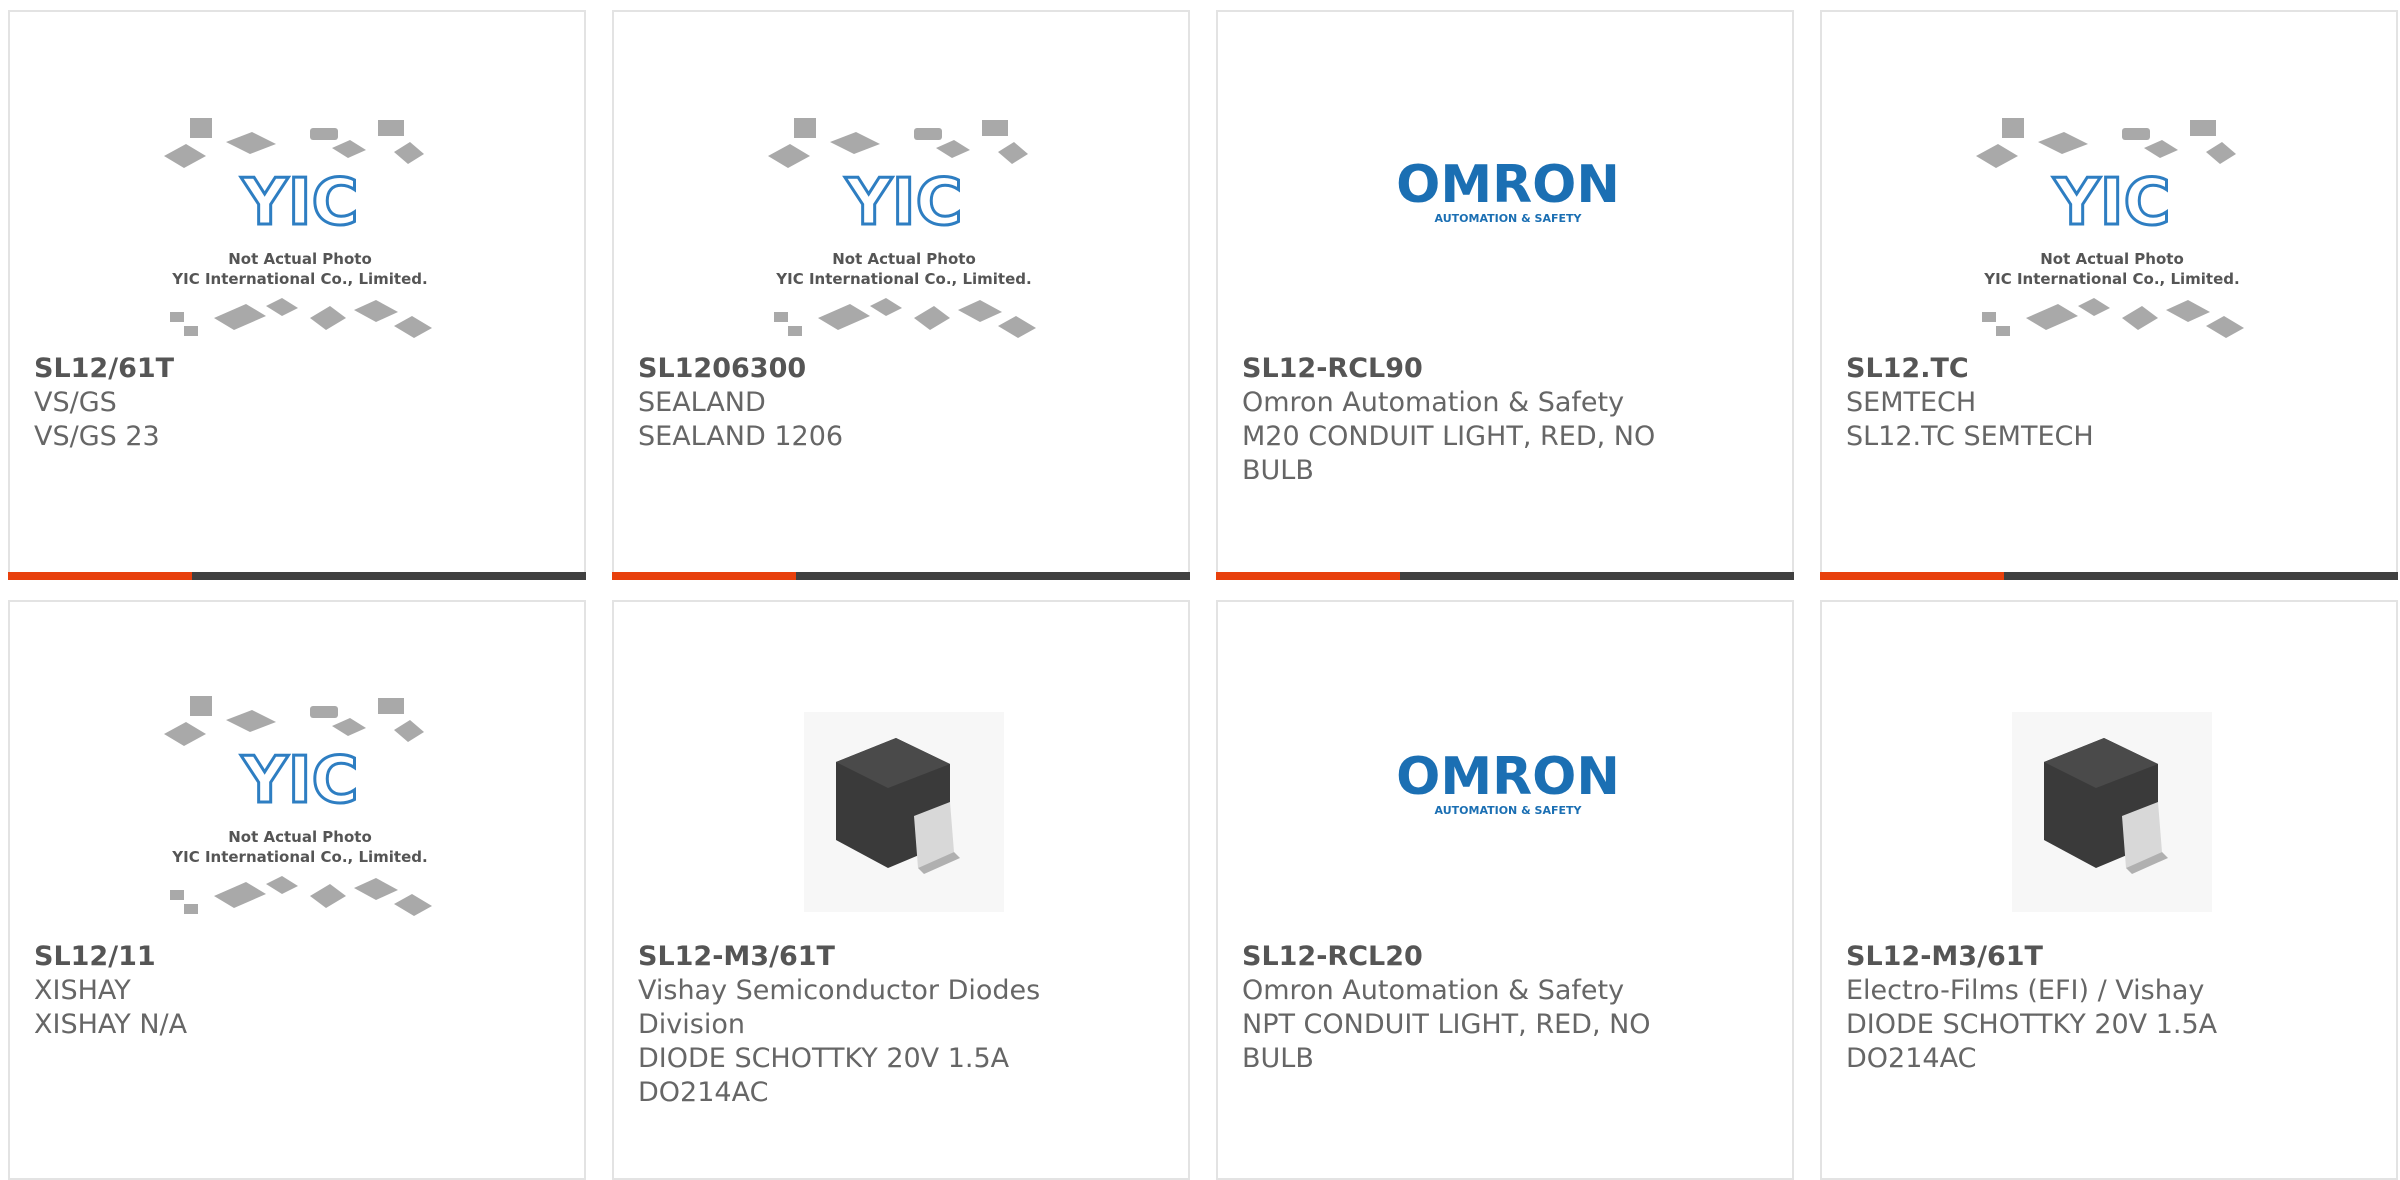 Image resolution: width=2400 pixels, height=1180 pixels. I want to click on description: VS/GS 23, so click(97, 436).